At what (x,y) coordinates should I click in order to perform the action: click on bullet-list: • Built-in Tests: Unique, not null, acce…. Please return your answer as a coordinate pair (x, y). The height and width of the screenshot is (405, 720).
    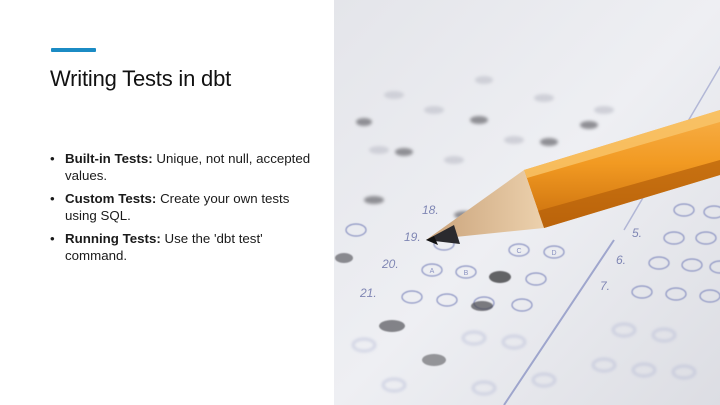
    Looking at the image, I should click on (182, 211).